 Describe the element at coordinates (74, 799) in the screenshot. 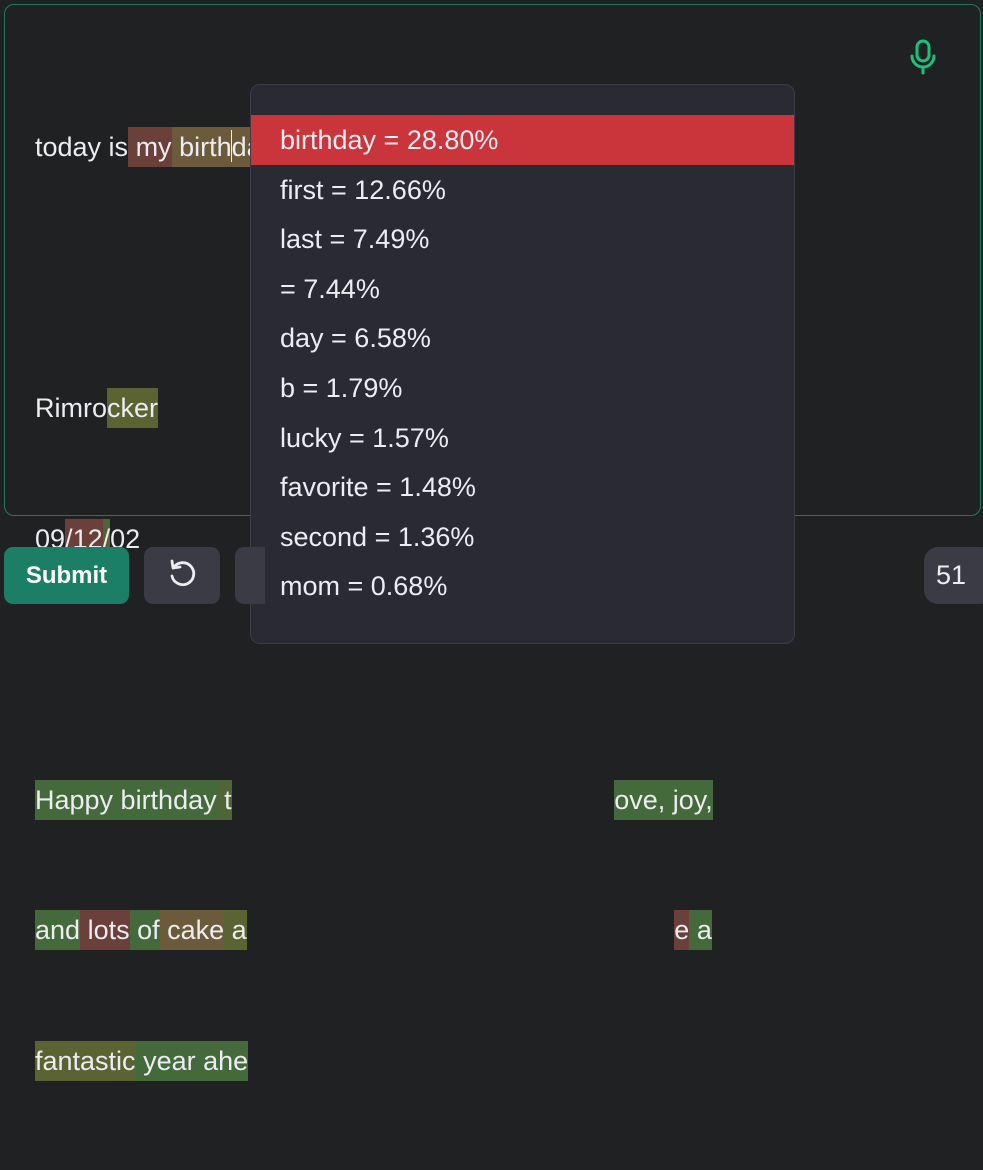

I see `token-segment: Happy` at that location.